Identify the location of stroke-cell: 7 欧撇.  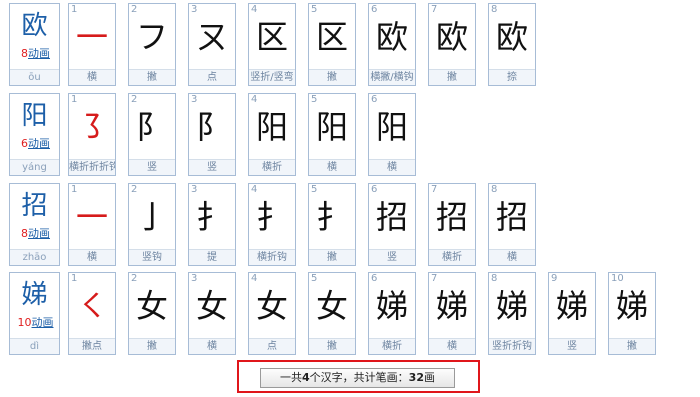
(452, 44).